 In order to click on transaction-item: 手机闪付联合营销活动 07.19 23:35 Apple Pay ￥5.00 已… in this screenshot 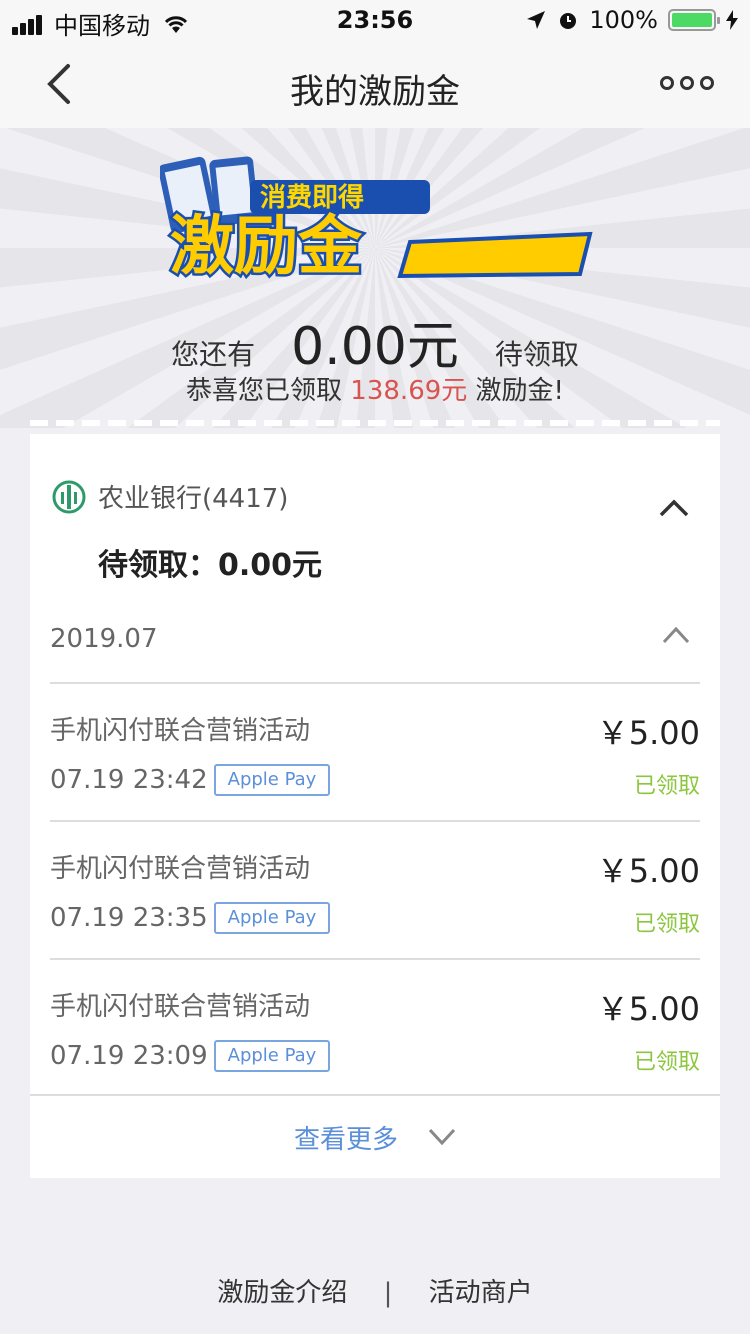, I will do `click(375, 890)`.